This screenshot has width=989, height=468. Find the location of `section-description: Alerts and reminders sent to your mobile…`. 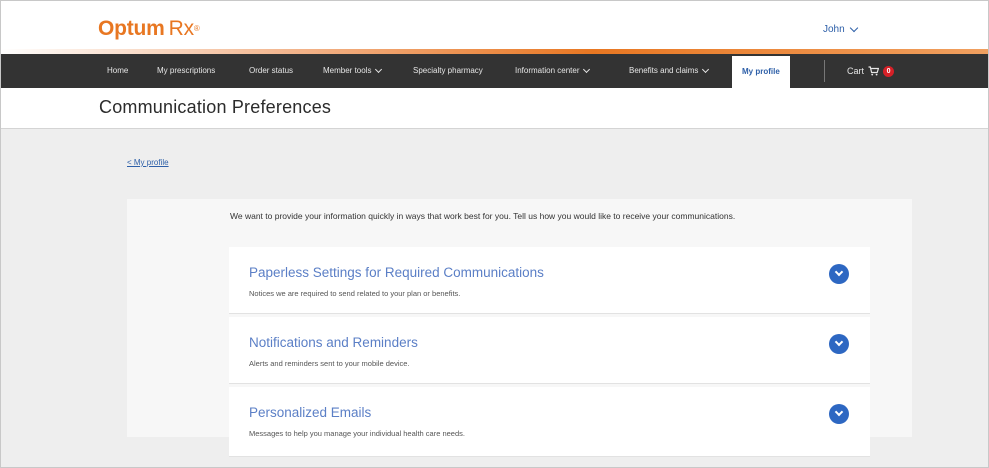

section-description: Alerts and reminders sent to your mobile… is located at coordinates (329, 363).